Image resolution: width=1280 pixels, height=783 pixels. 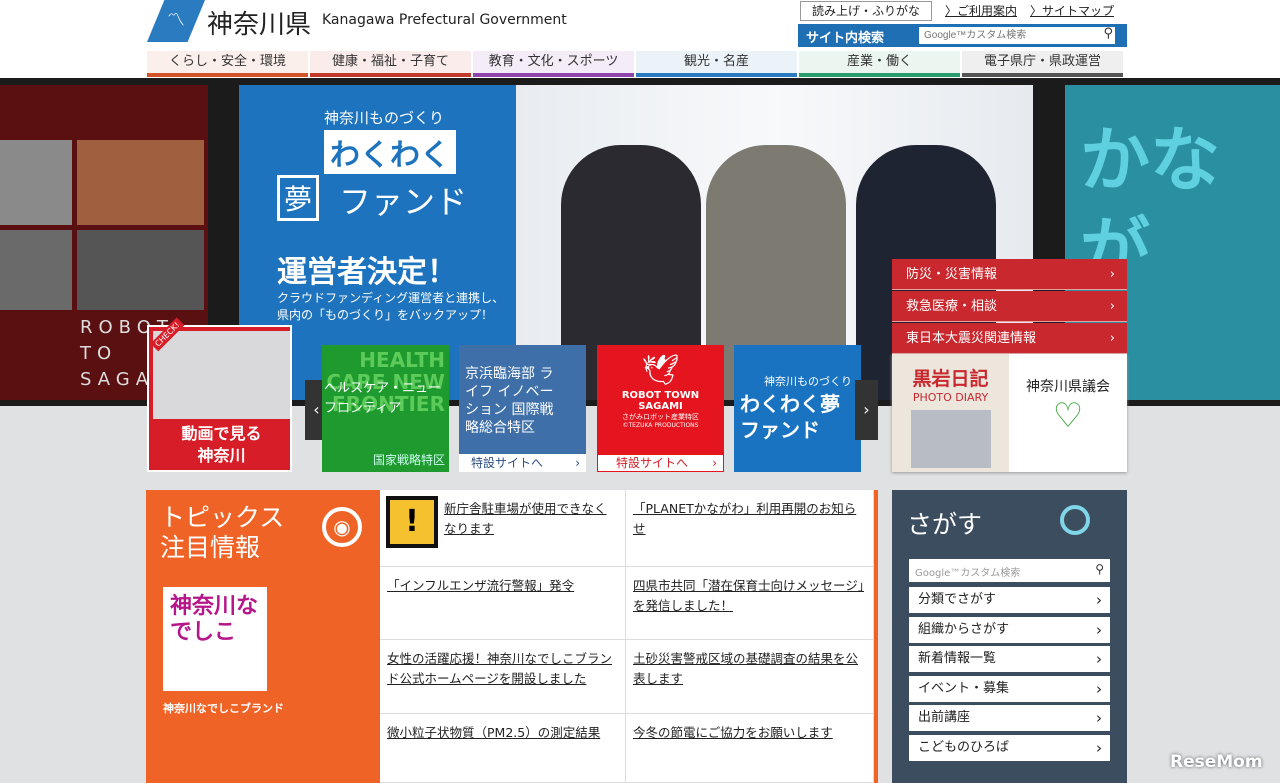 I want to click on search-category-link: イベント・募集 ›, so click(x=1009, y=688).